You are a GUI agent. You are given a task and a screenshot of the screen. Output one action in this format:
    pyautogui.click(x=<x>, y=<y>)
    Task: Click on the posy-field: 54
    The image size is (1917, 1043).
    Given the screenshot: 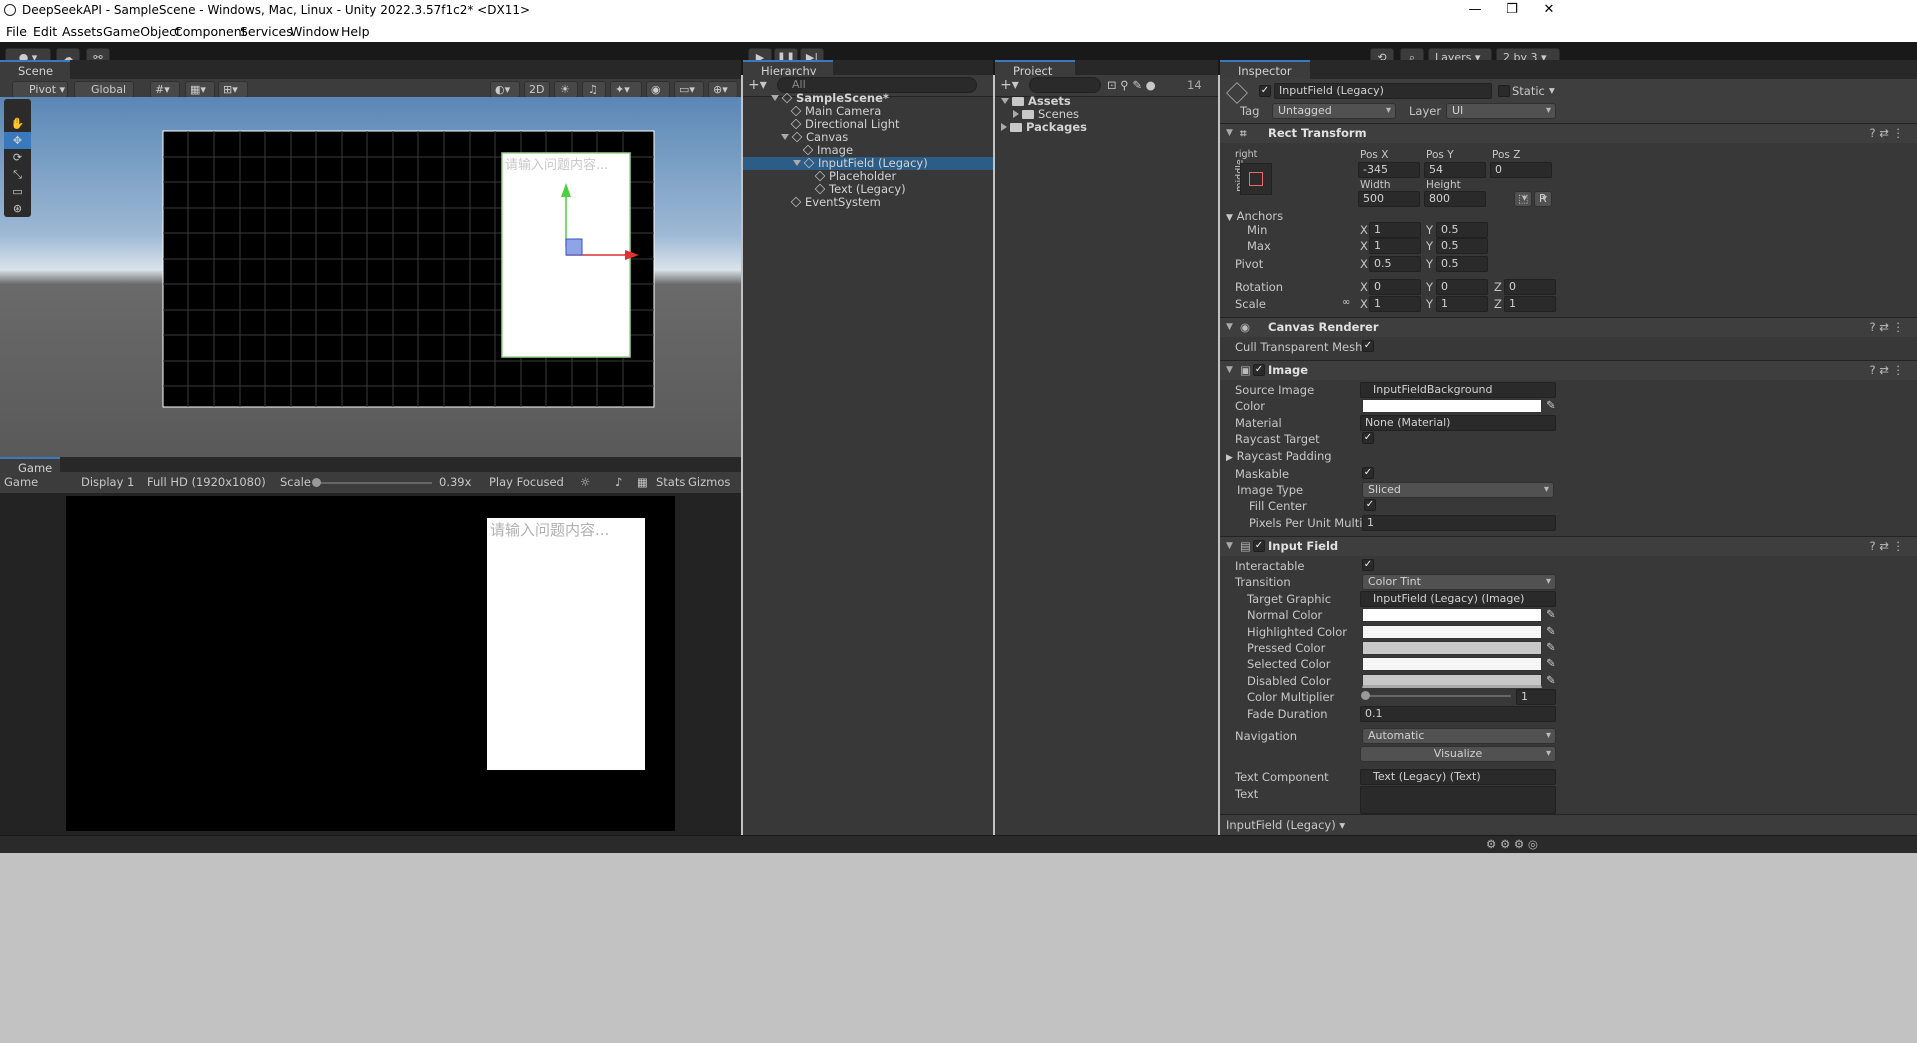 What is the action you would take?
    pyautogui.click(x=1455, y=170)
    